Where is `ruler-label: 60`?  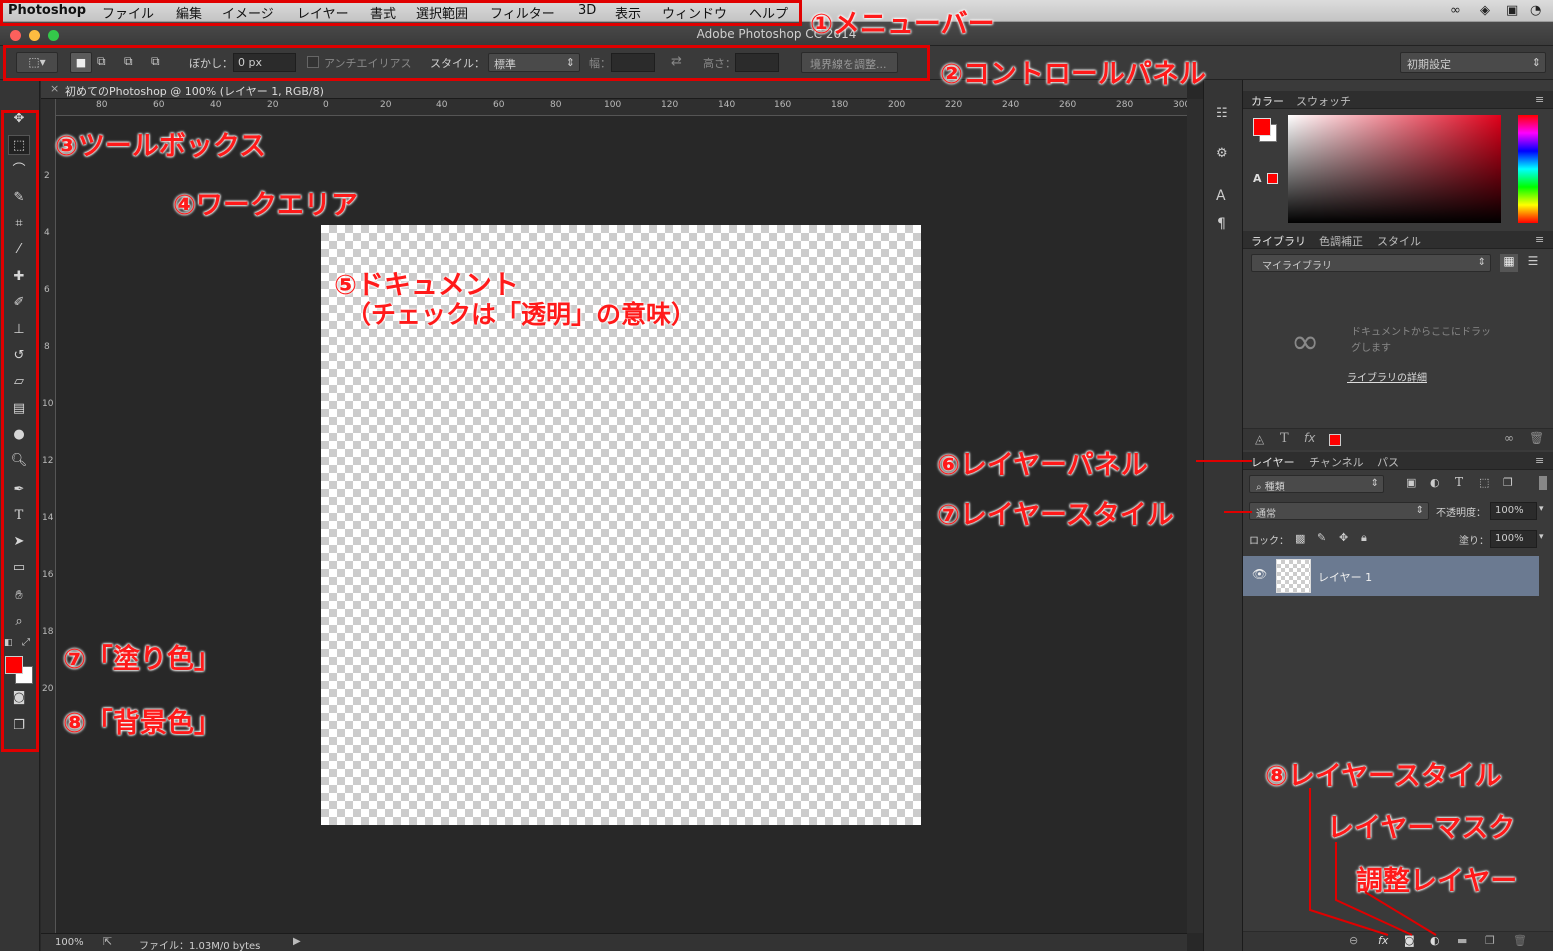
ruler-label: 60 is located at coordinates (499, 105).